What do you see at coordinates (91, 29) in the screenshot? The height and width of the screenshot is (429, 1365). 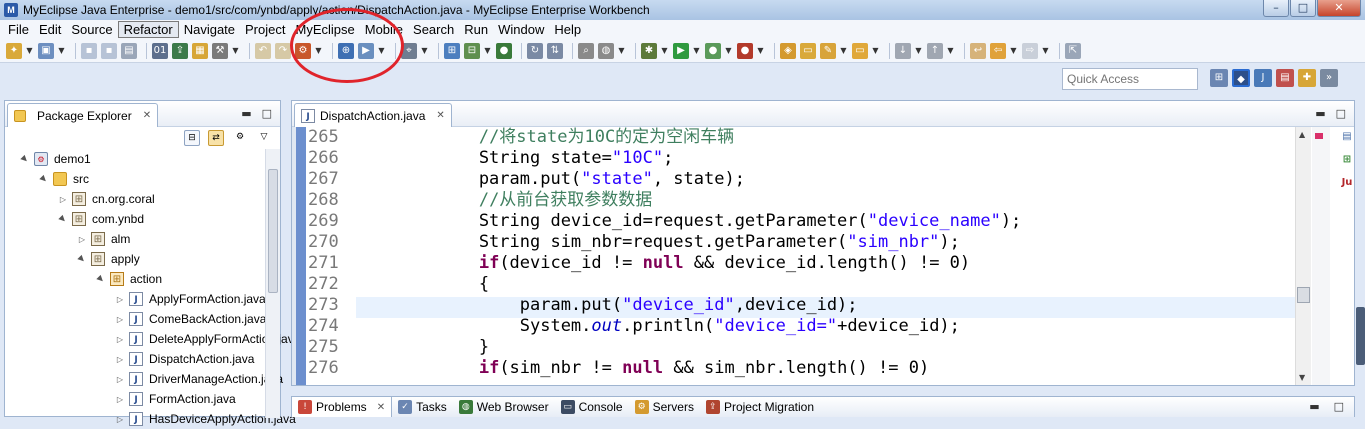 I see `menu-source: Source` at bounding box center [91, 29].